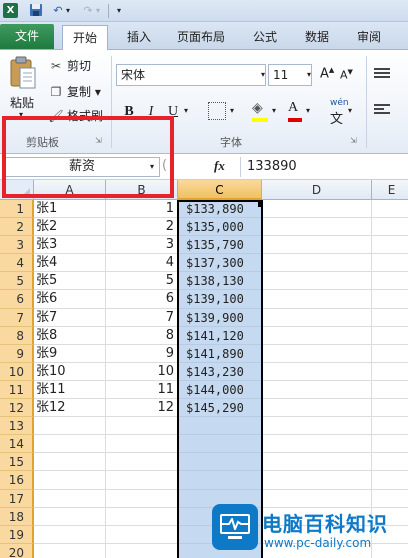  What do you see at coordinates (17, 353) in the screenshot?
I see `row-header: 9` at bounding box center [17, 353].